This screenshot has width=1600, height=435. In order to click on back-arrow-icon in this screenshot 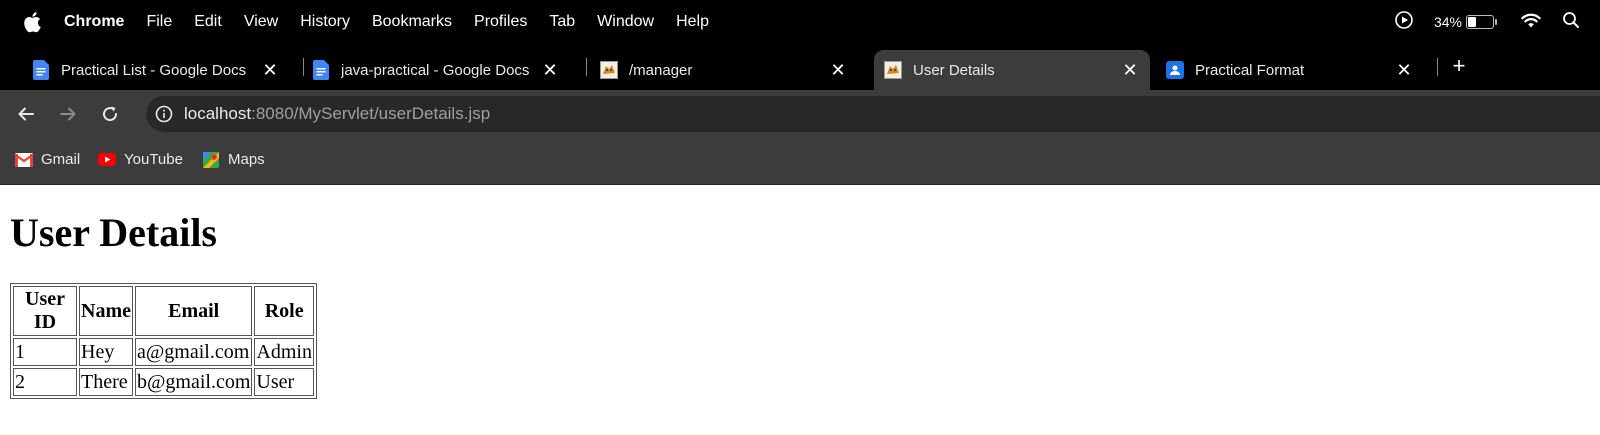, I will do `click(26, 114)`.